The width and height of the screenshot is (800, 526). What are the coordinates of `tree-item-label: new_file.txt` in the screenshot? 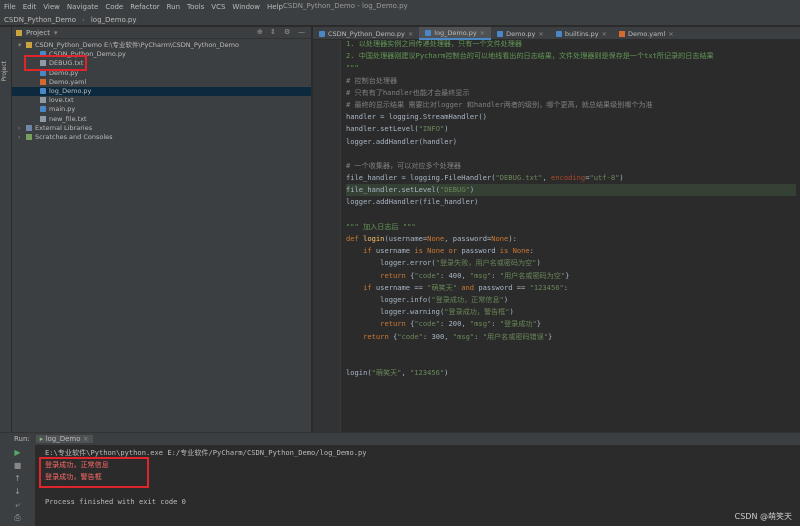 It's located at (68, 118).